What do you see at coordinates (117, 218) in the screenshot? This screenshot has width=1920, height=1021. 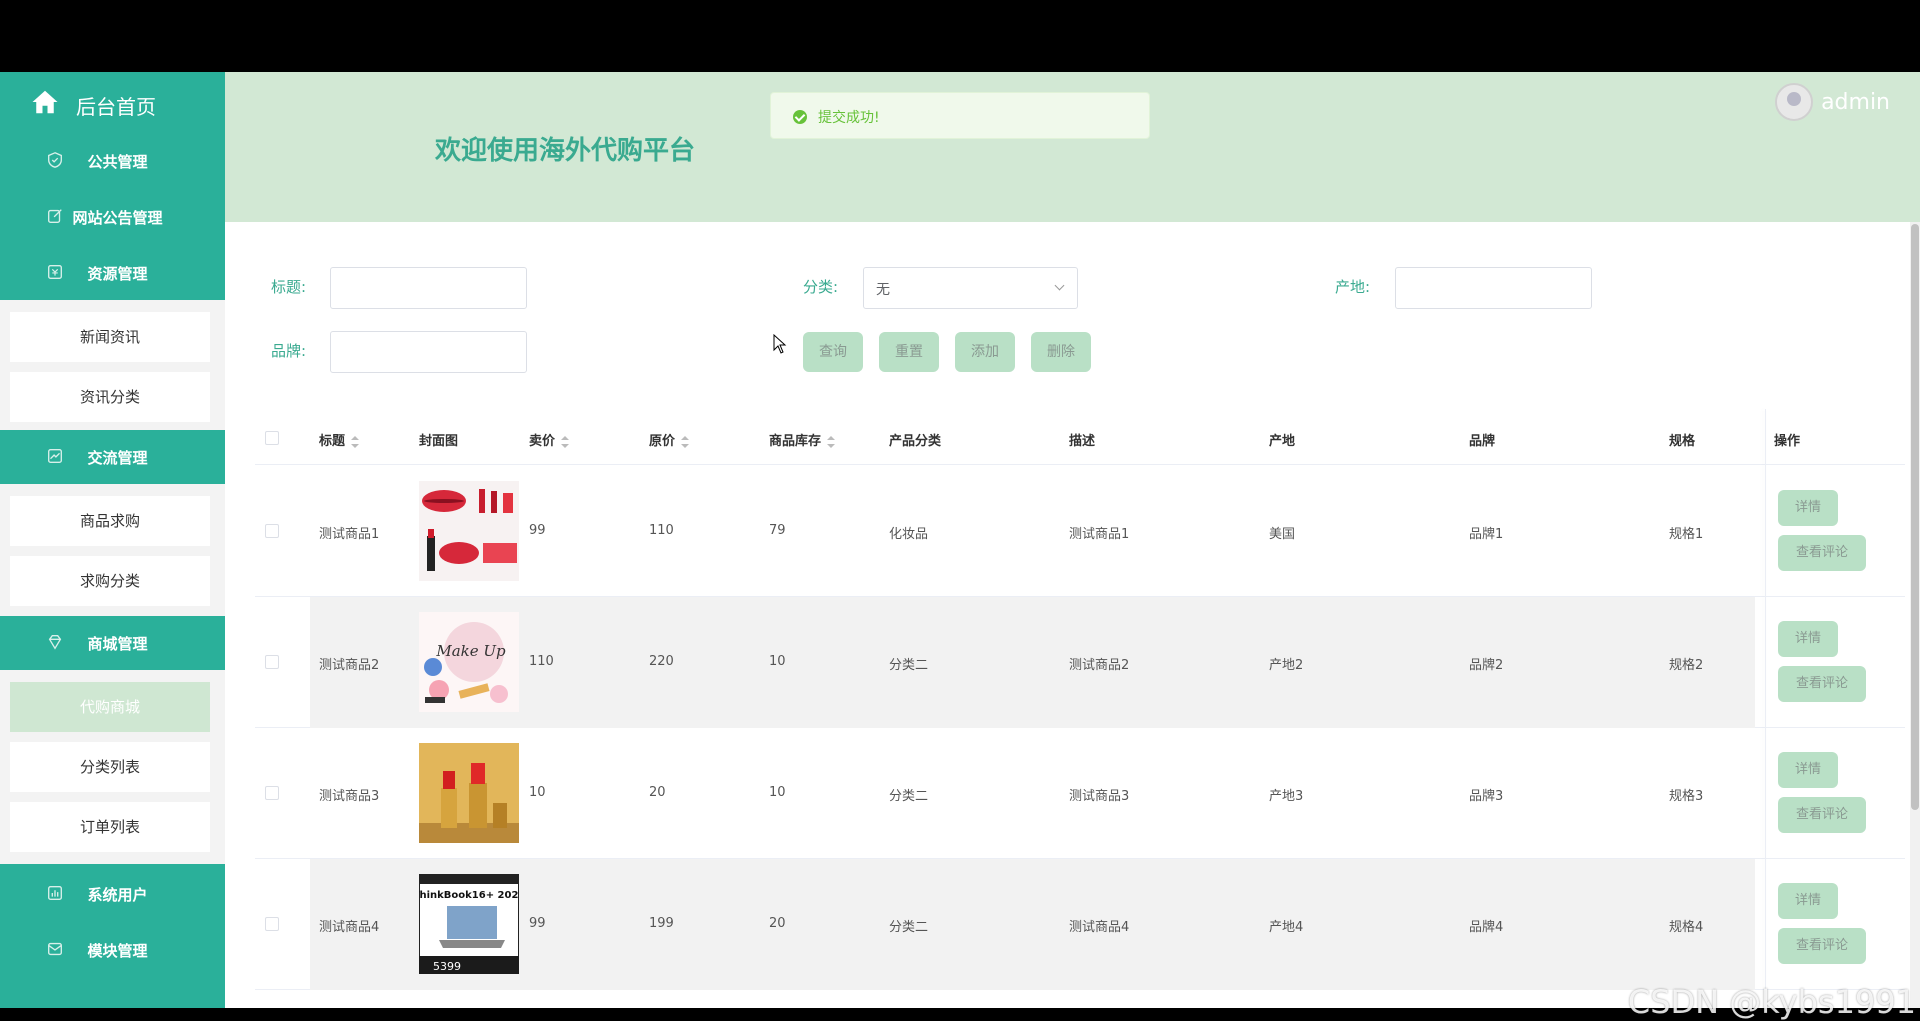 I see `sidebar-group-label: 网站公告管理` at bounding box center [117, 218].